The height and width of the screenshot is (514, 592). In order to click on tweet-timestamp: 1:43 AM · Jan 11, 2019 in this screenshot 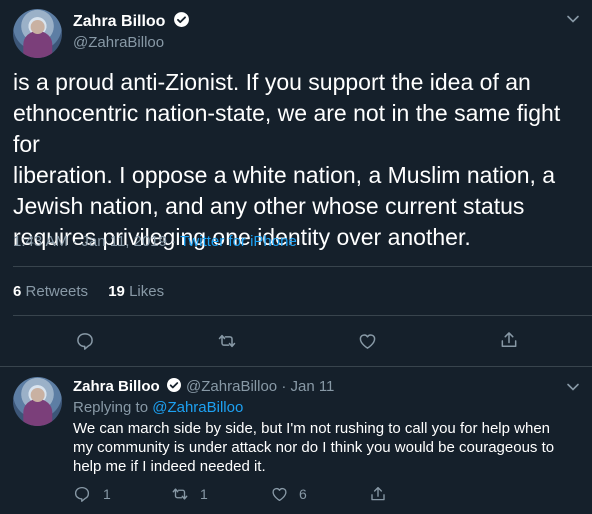, I will do `click(90, 241)`.